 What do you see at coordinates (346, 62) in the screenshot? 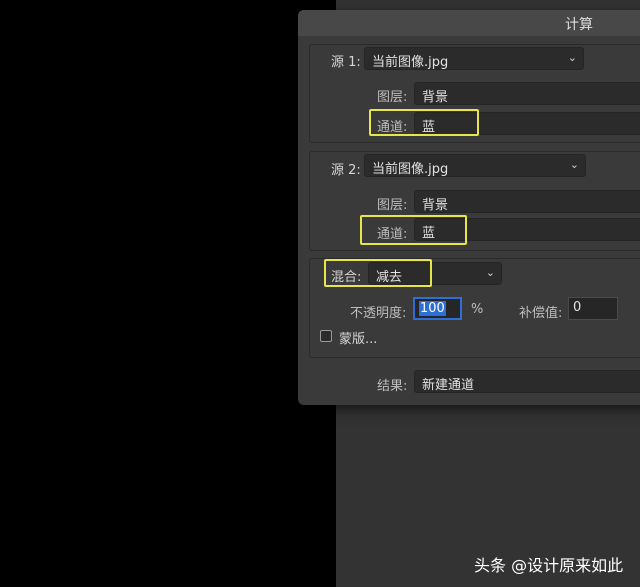
I see `source1-label: 源 1:` at bounding box center [346, 62].